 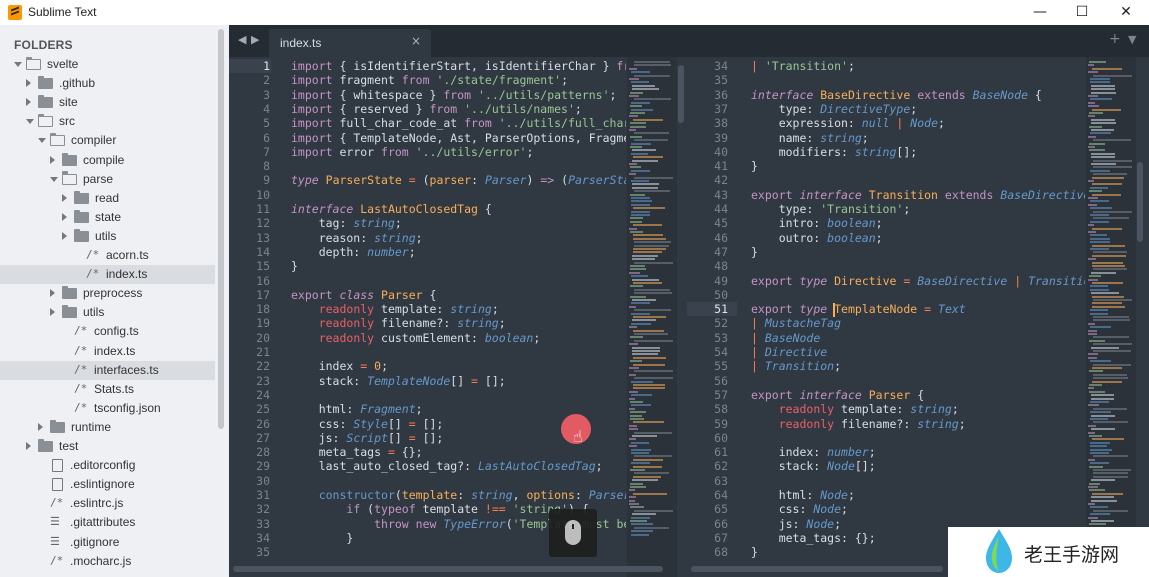 I want to click on line-number: 36, so click(x=721, y=94).